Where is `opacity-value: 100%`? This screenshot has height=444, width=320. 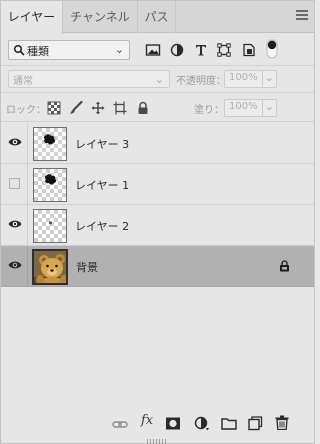
opacity-value: 100% is located at coordinates (243, 77).